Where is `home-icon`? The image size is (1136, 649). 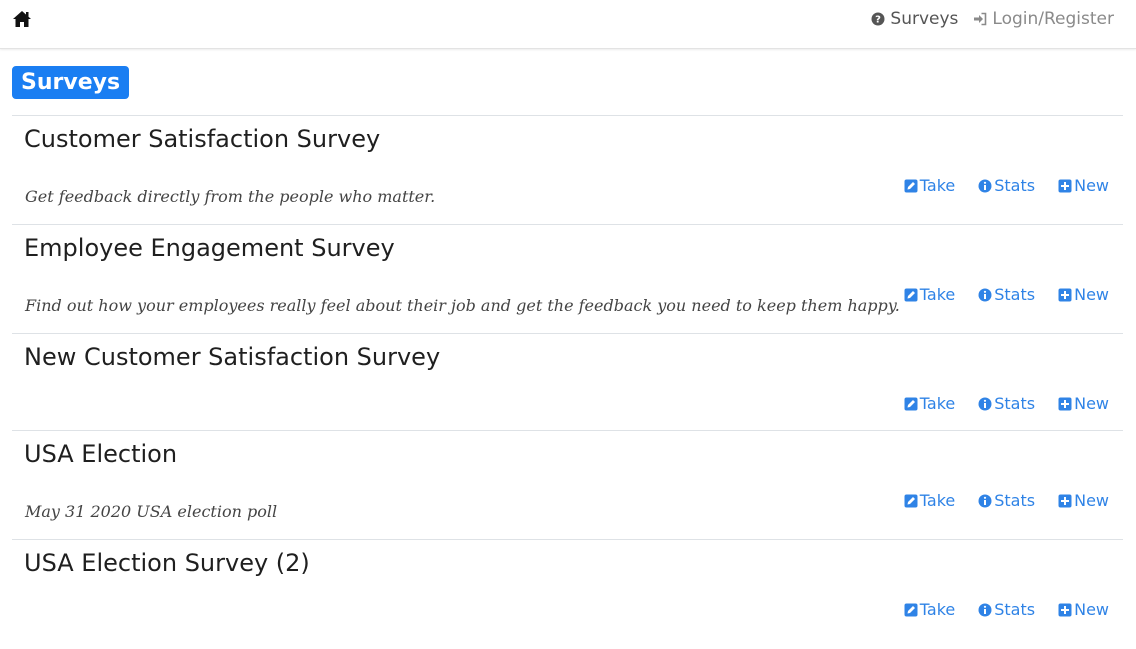
home-icon is located at coordinates (22, 19).